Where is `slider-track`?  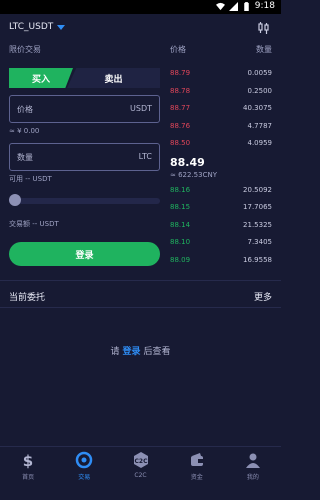
slider-track is located at coordinates (84, 201).